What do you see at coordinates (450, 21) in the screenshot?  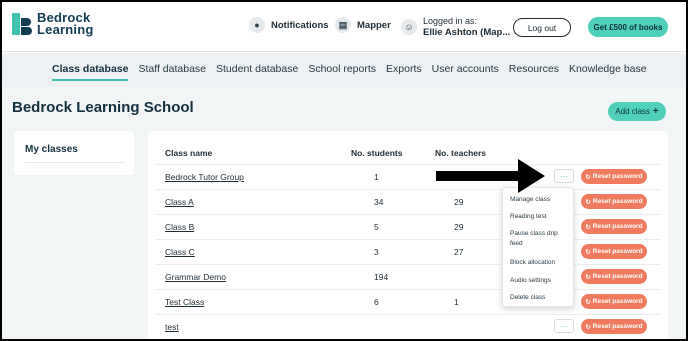 I see `logged-in-label: Logged in as:` at bounding box center [450, 21].